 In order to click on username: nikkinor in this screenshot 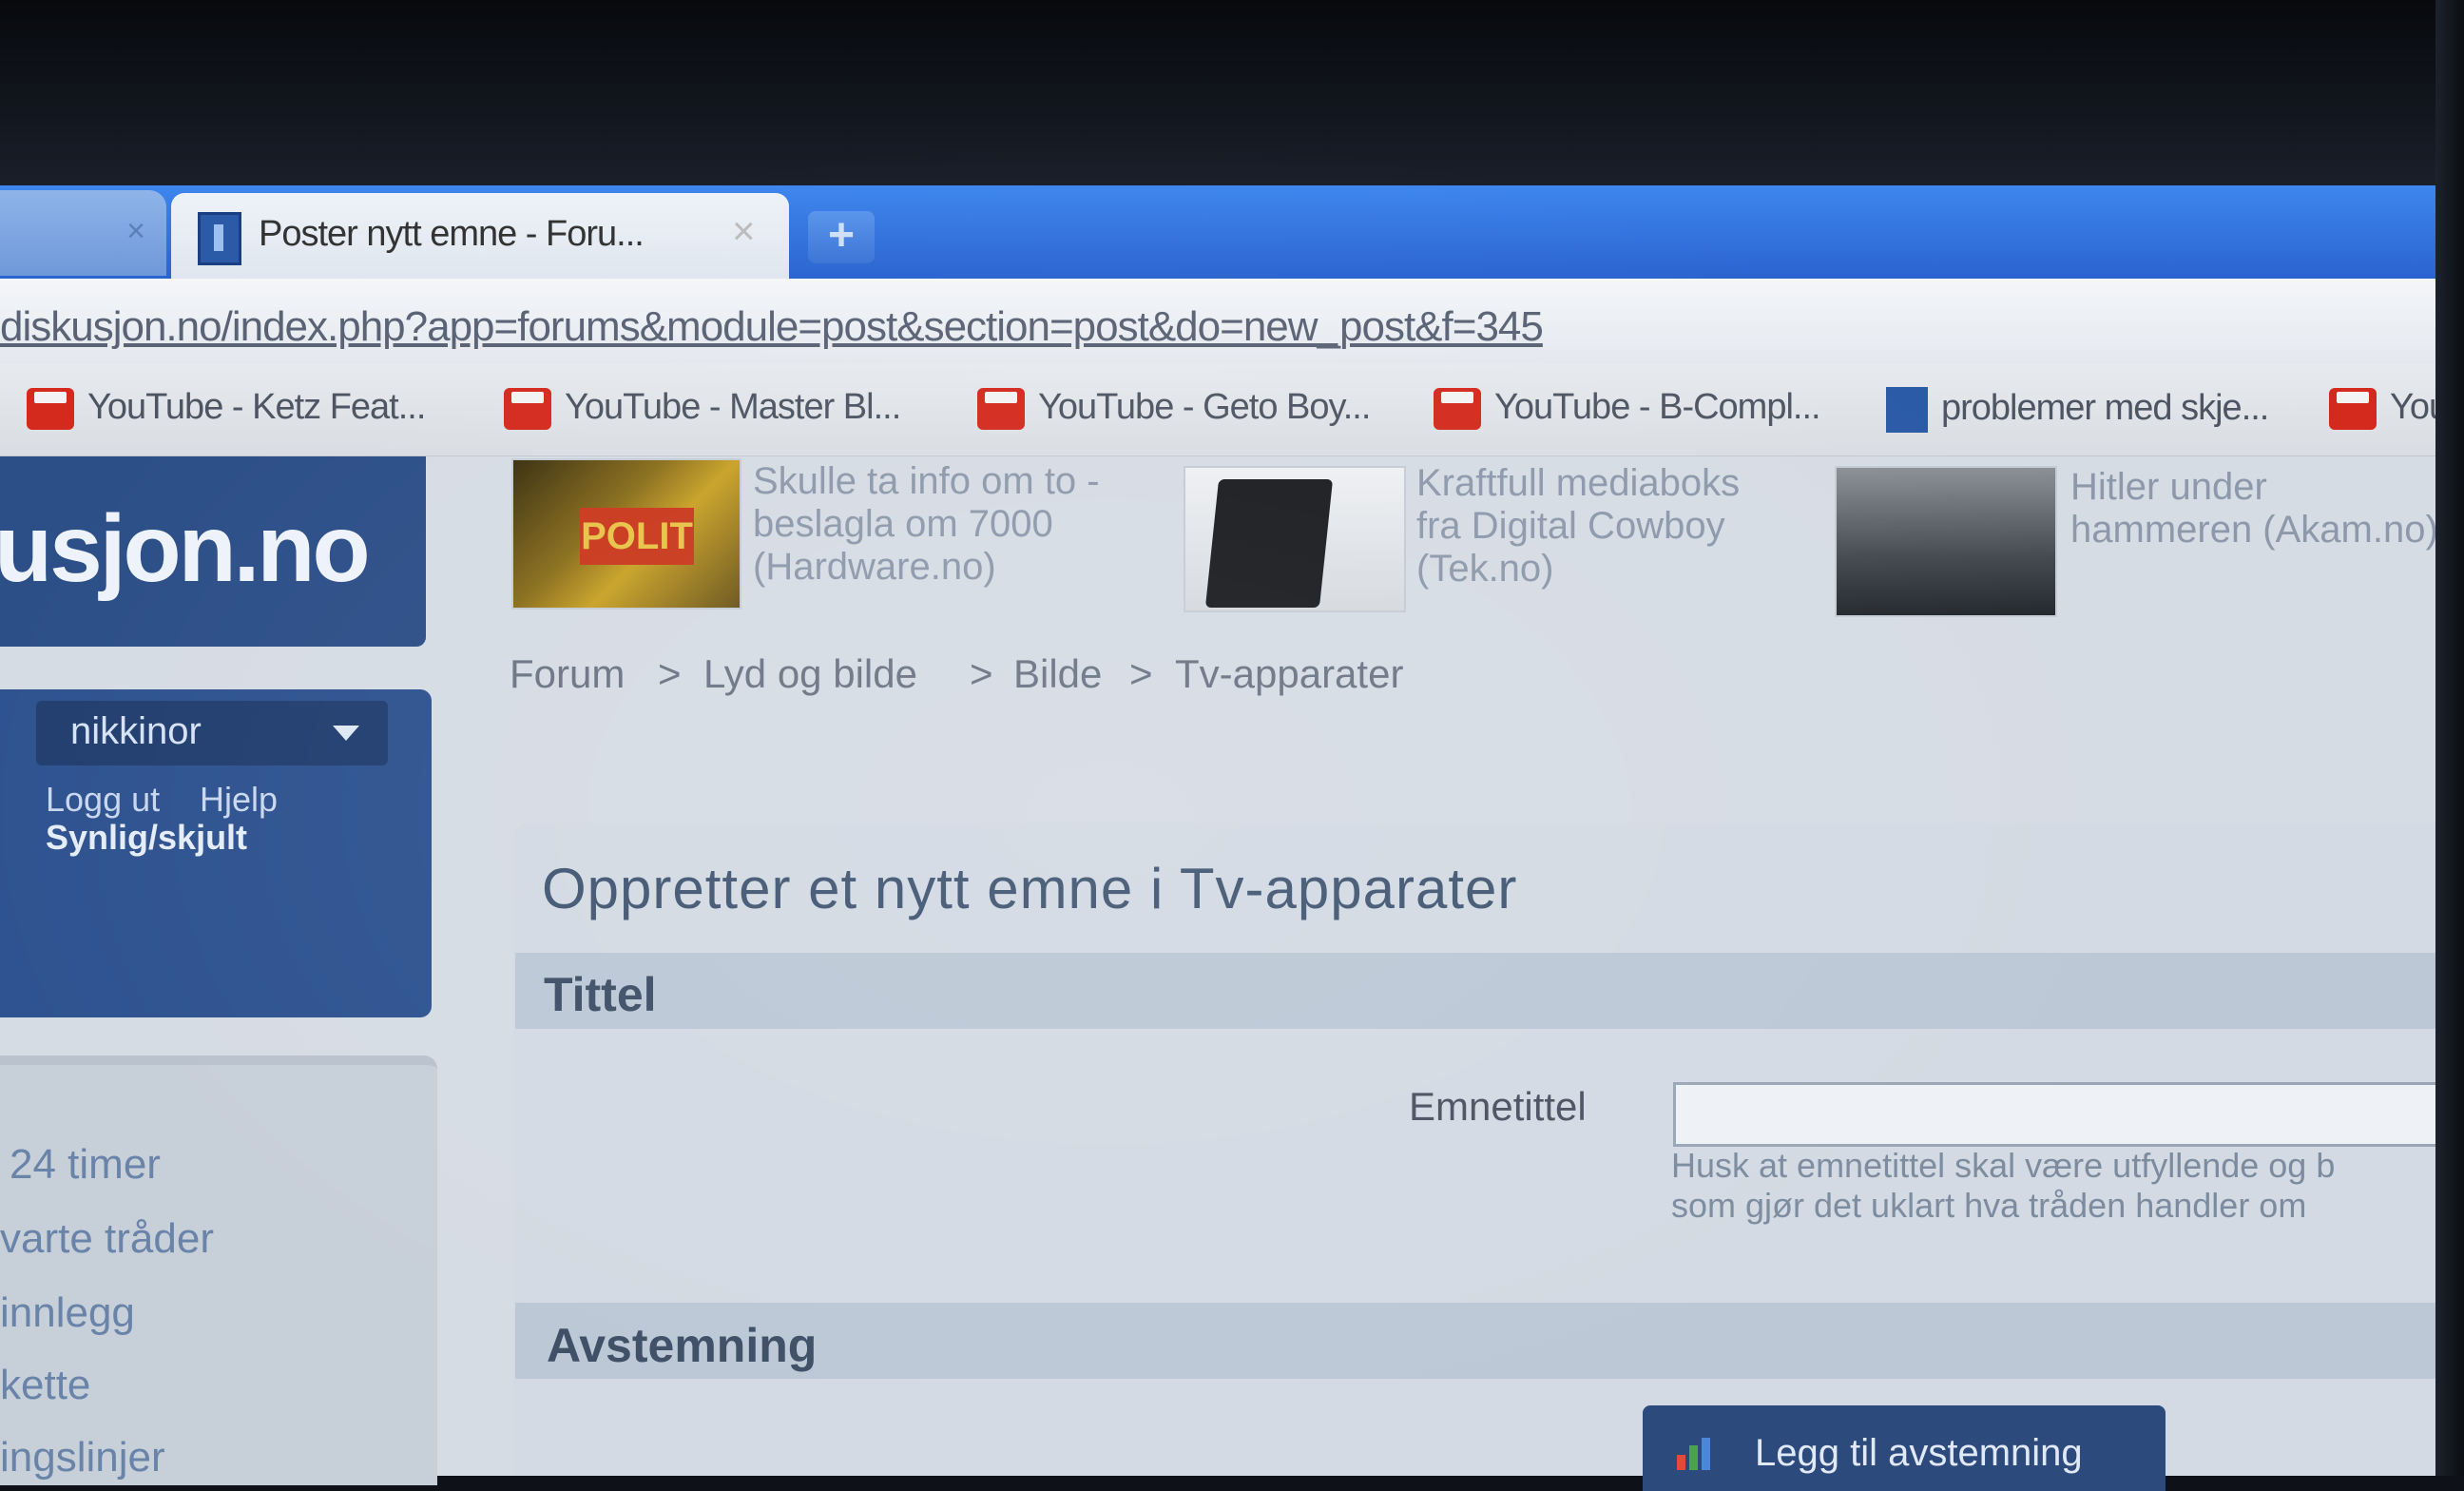, I will do `click(136, 731)`.